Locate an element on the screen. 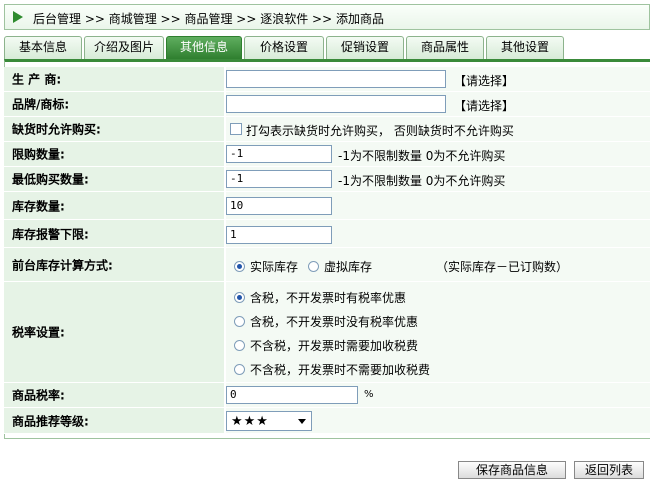 The width and height of the screenshot is (650, 482). tax-label: 税率设置: is located at coordinates (38, 332).